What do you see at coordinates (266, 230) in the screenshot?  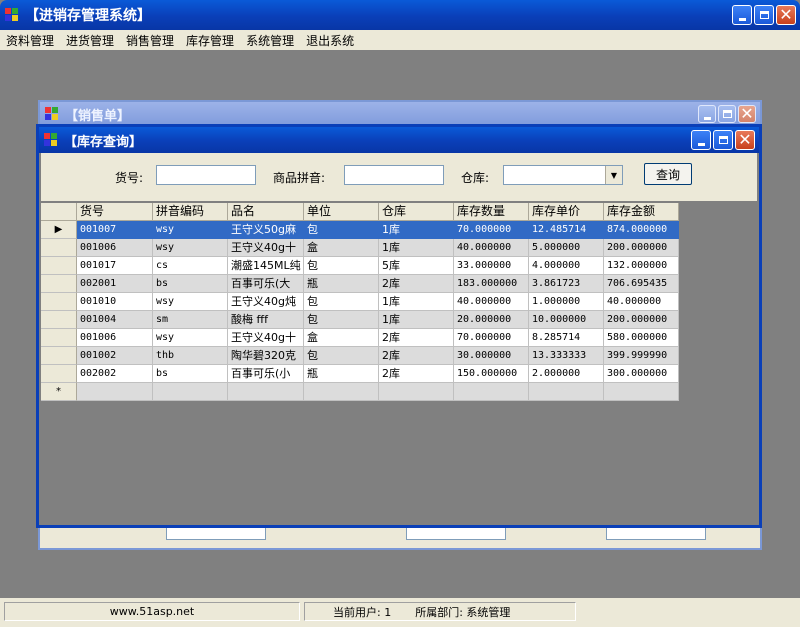 I see `cell-name: 王守义50g麻` at bounding box center [266, 230].